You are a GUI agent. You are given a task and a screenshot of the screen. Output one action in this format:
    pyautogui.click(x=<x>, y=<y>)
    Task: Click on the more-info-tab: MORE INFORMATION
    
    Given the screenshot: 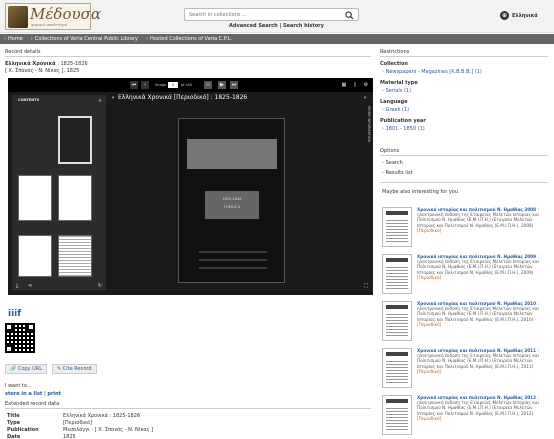 What is the action you would take?
    pyautogui.click(x=367, y=136)
    